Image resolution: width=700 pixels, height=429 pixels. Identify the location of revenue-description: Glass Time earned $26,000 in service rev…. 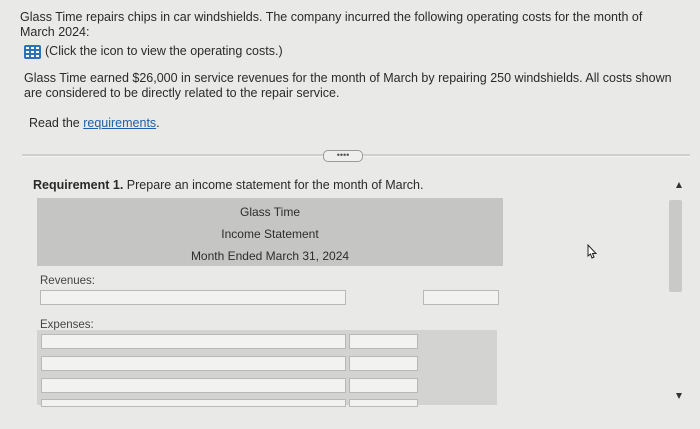
(348, 85).